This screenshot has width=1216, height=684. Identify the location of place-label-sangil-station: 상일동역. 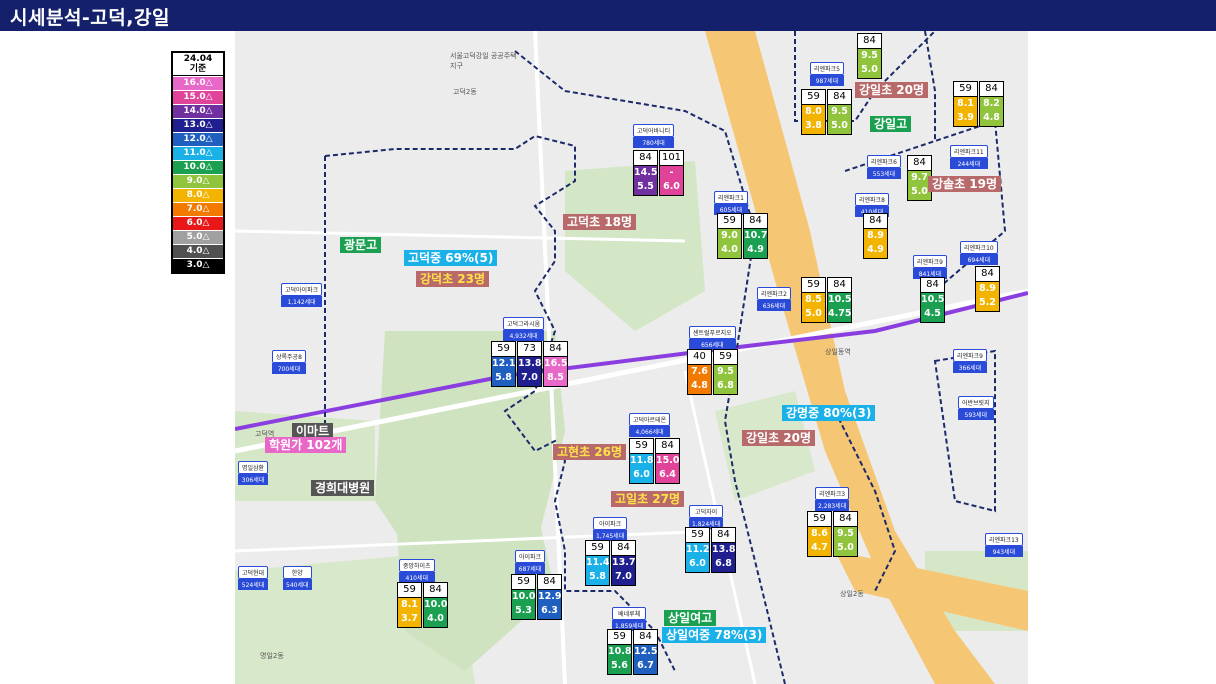
(838, 352).